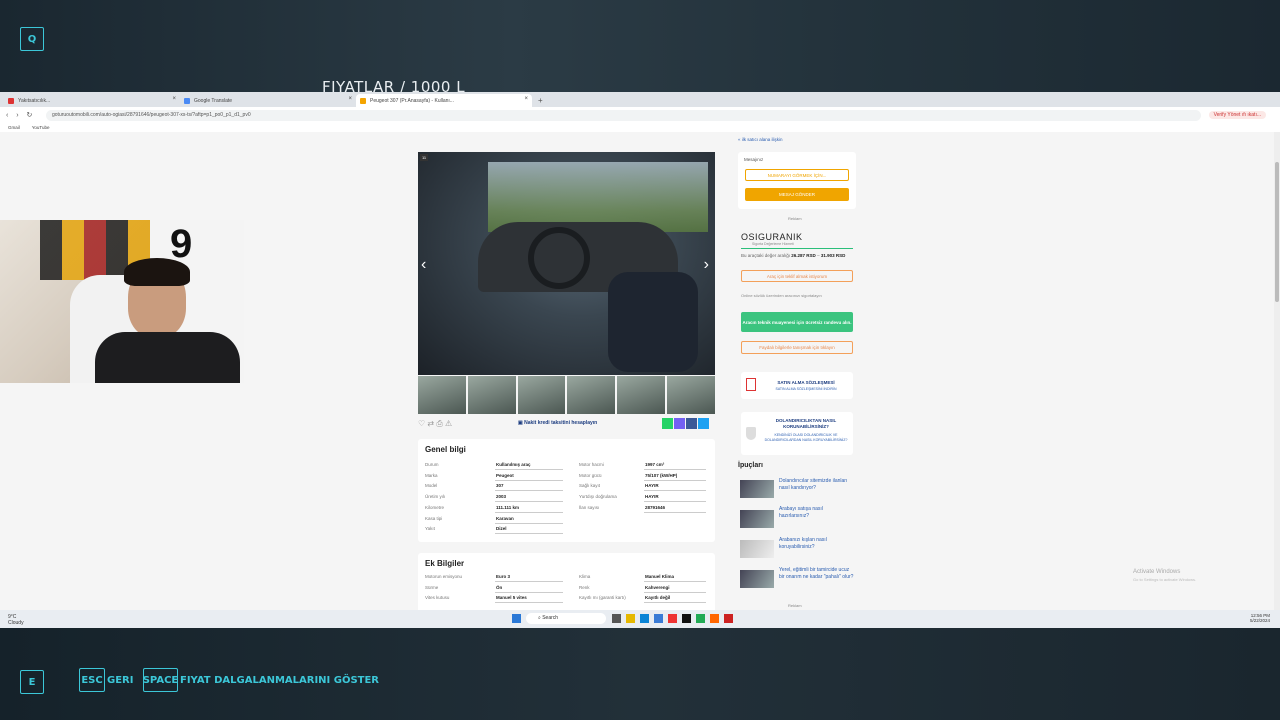  Describe the element at coordinates (590, 486) in the screenshot. I see `field-label: Sağlı kayıt` at that location.